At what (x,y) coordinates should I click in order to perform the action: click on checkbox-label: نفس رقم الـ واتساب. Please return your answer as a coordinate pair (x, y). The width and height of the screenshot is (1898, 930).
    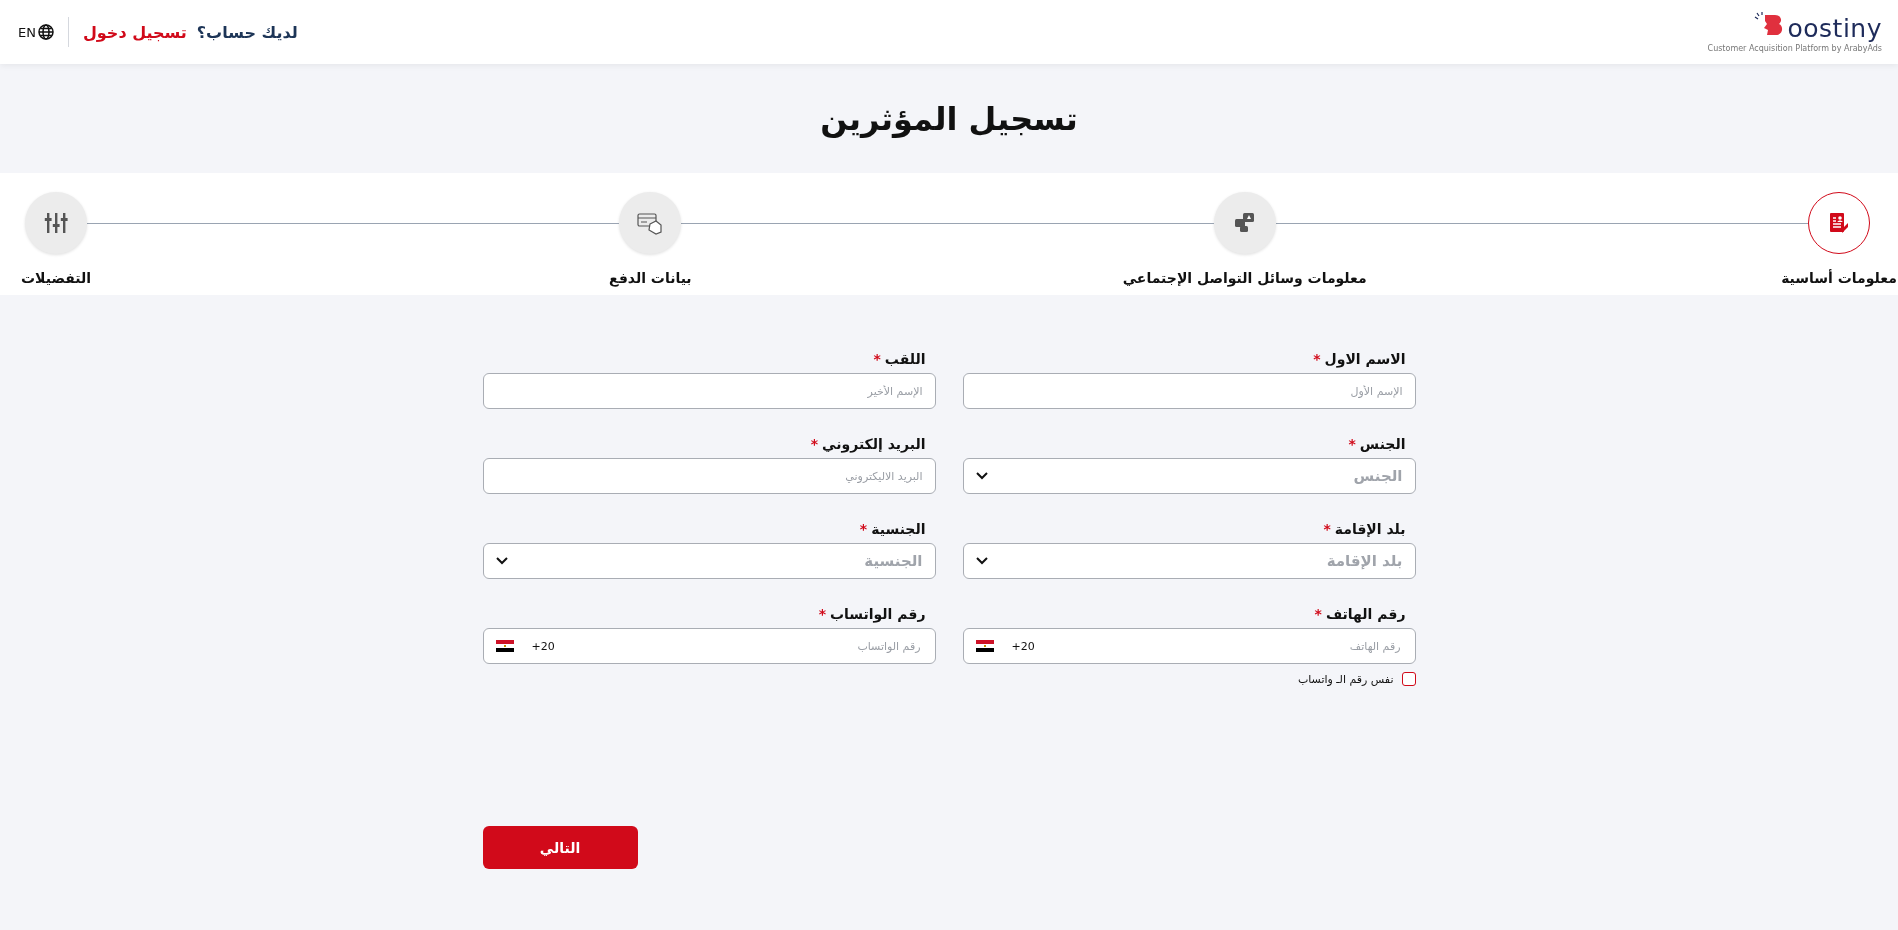
    Looking at the image, I should click on (1345, 679).